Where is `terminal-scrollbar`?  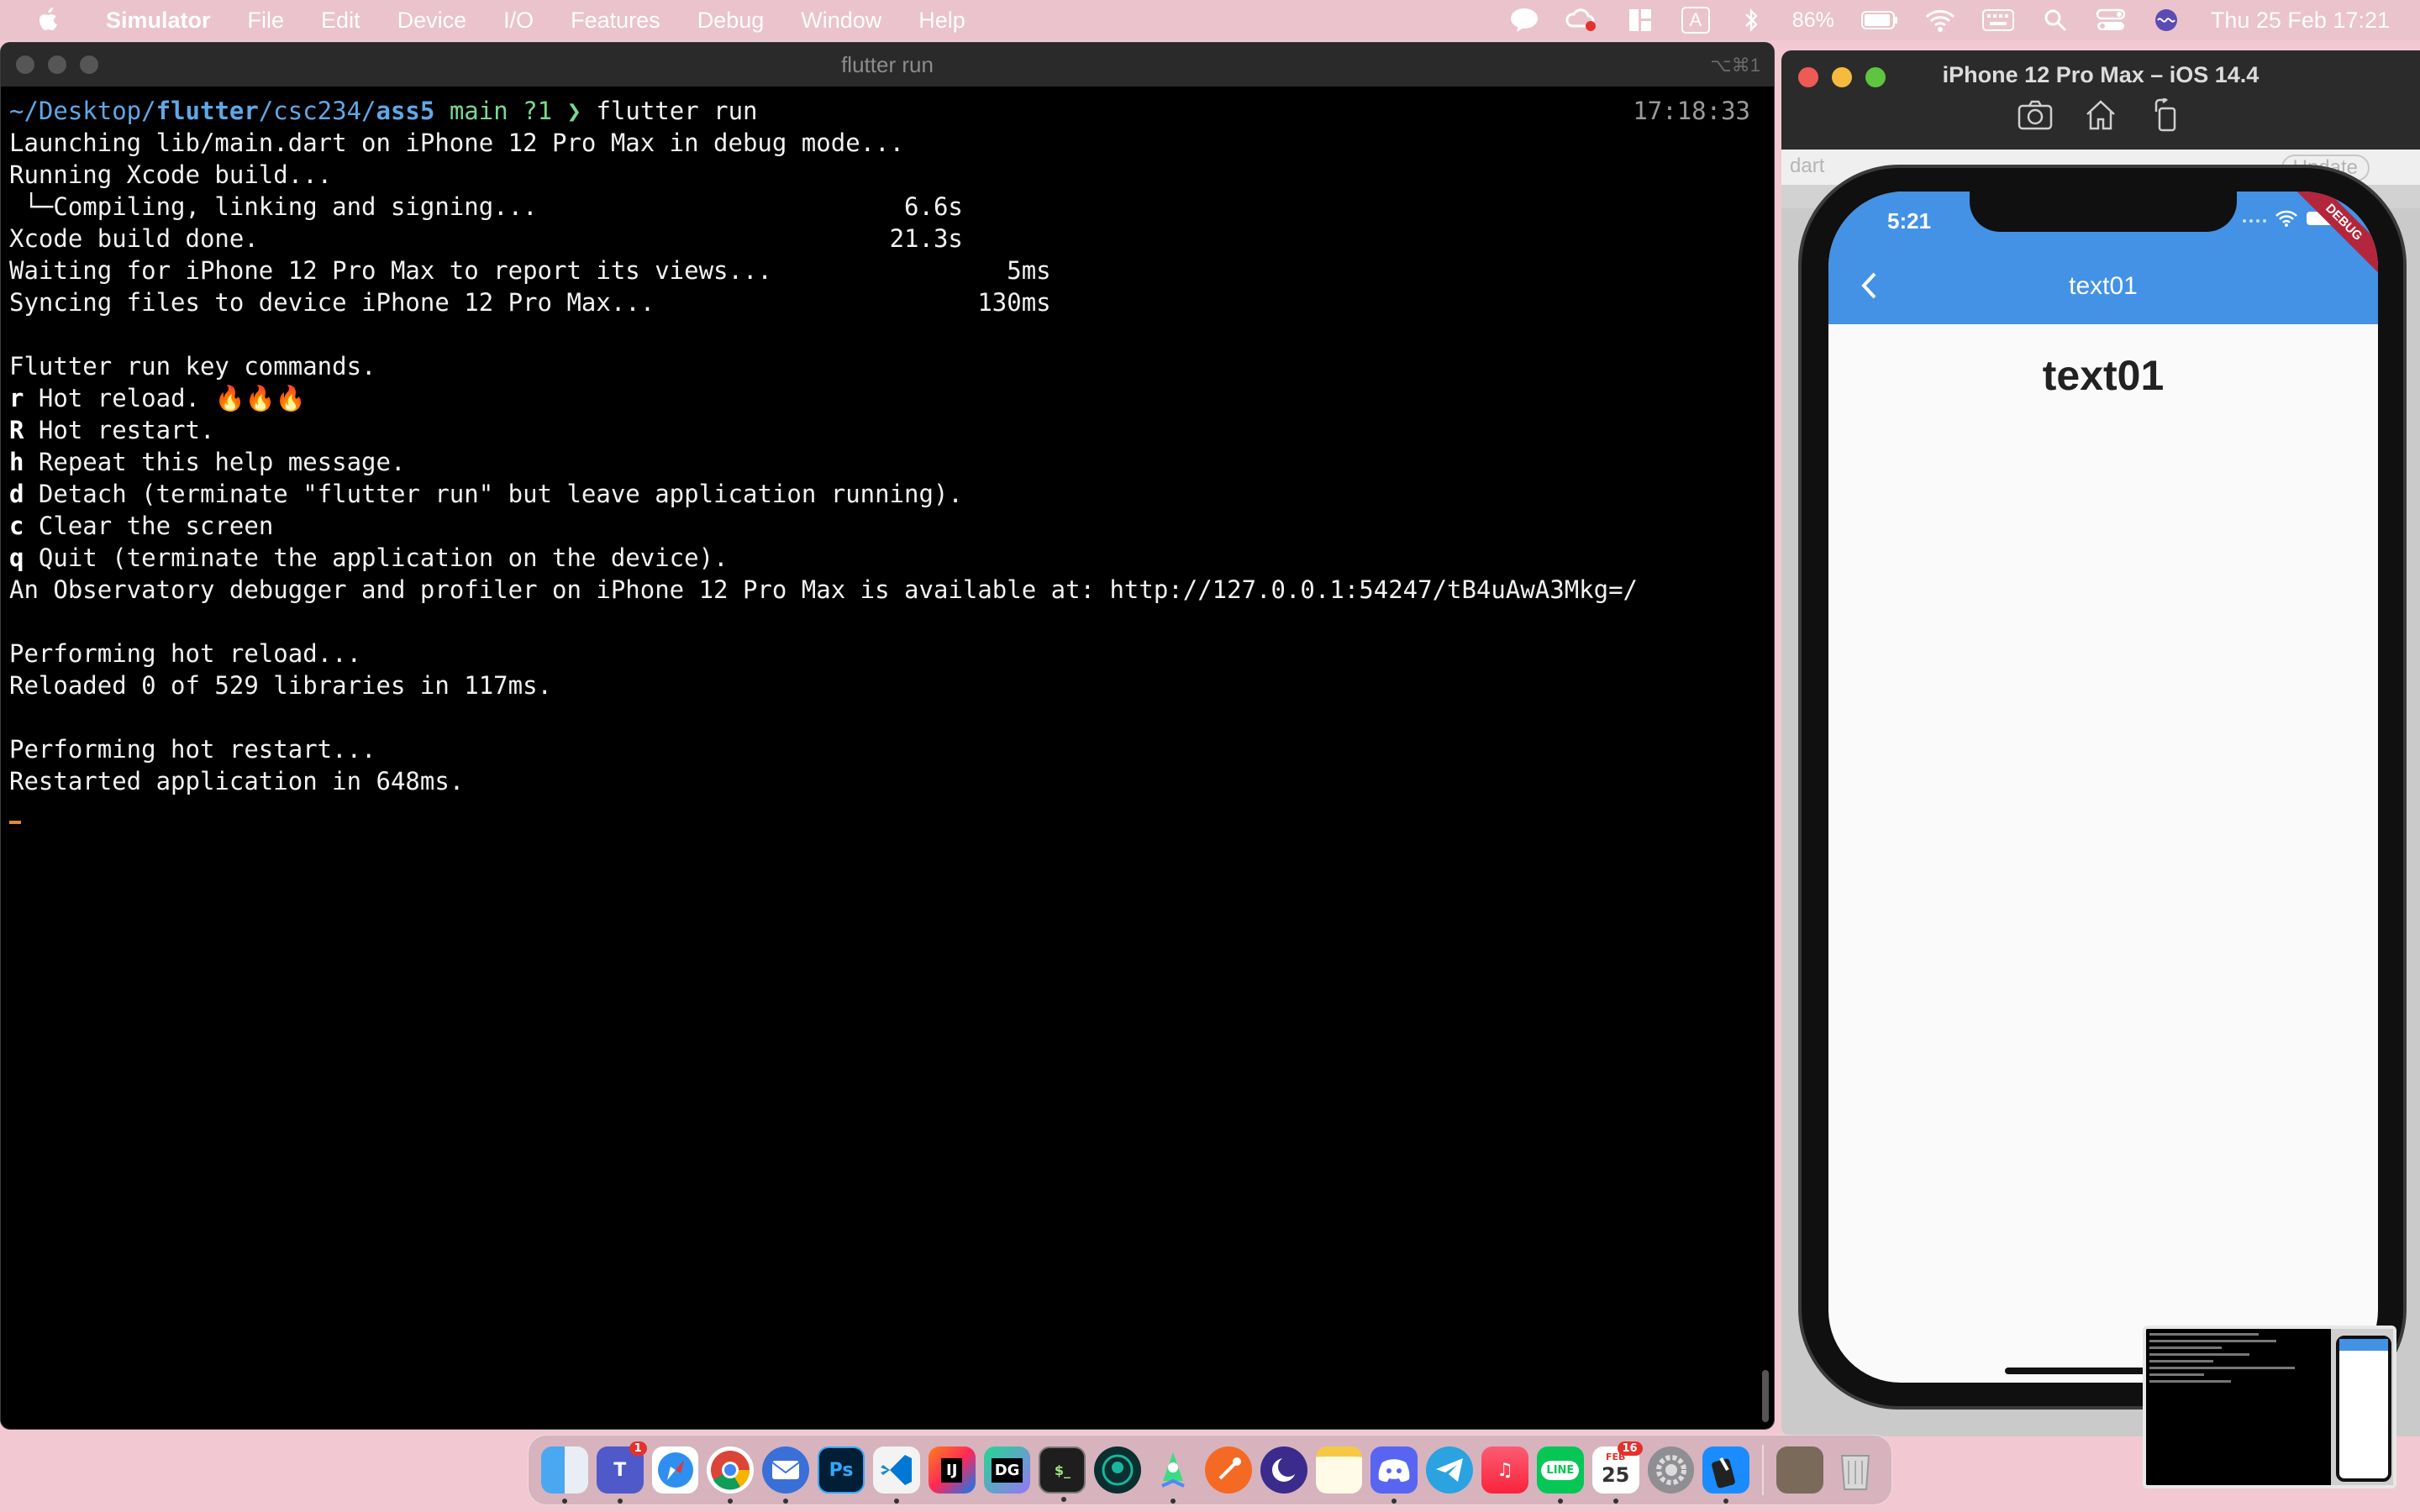
terminal-scrollbar is located at coordinates (1765, 1396).